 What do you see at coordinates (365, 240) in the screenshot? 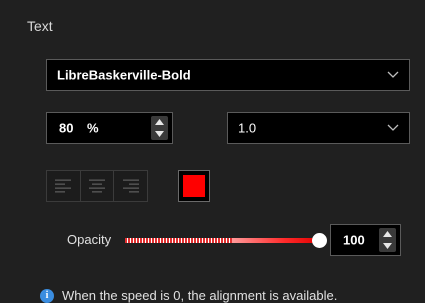
I see `opacity-stepper: 100` at bounding box center [365, 240].